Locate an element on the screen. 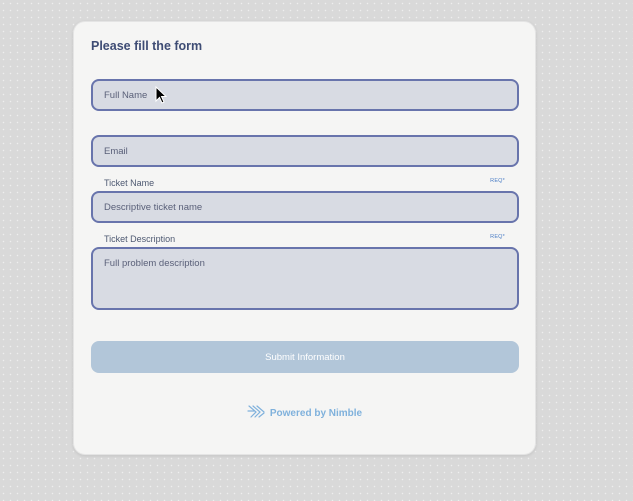 The image size is (633, 501). submit-button: Submit Information is located at coordinates (305, 357).